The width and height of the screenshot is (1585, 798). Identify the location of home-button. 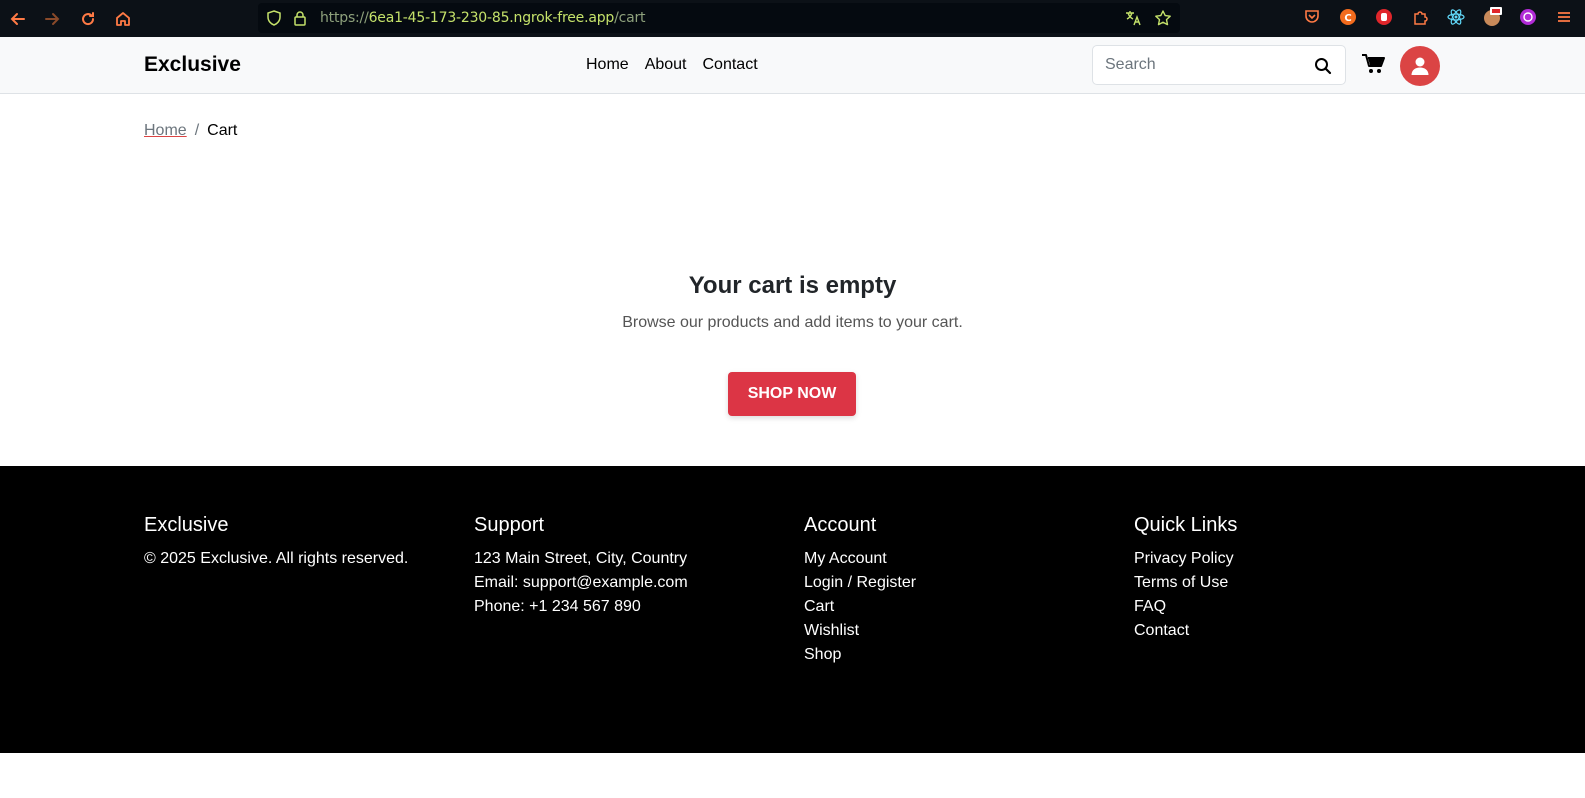
(122, 18).